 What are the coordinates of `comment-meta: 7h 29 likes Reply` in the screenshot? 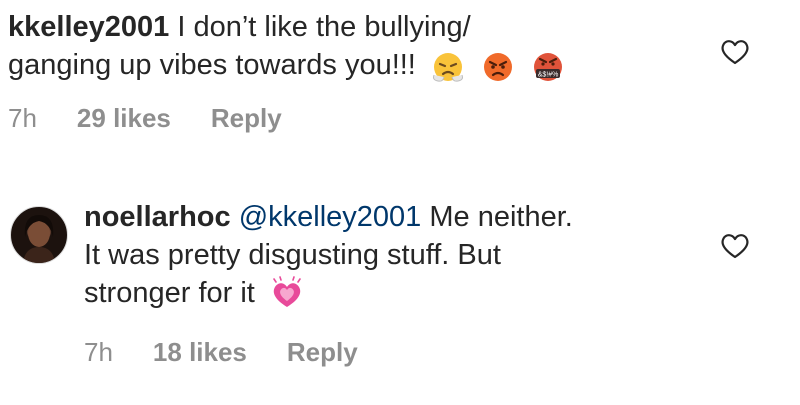 It's located at (145, 118).